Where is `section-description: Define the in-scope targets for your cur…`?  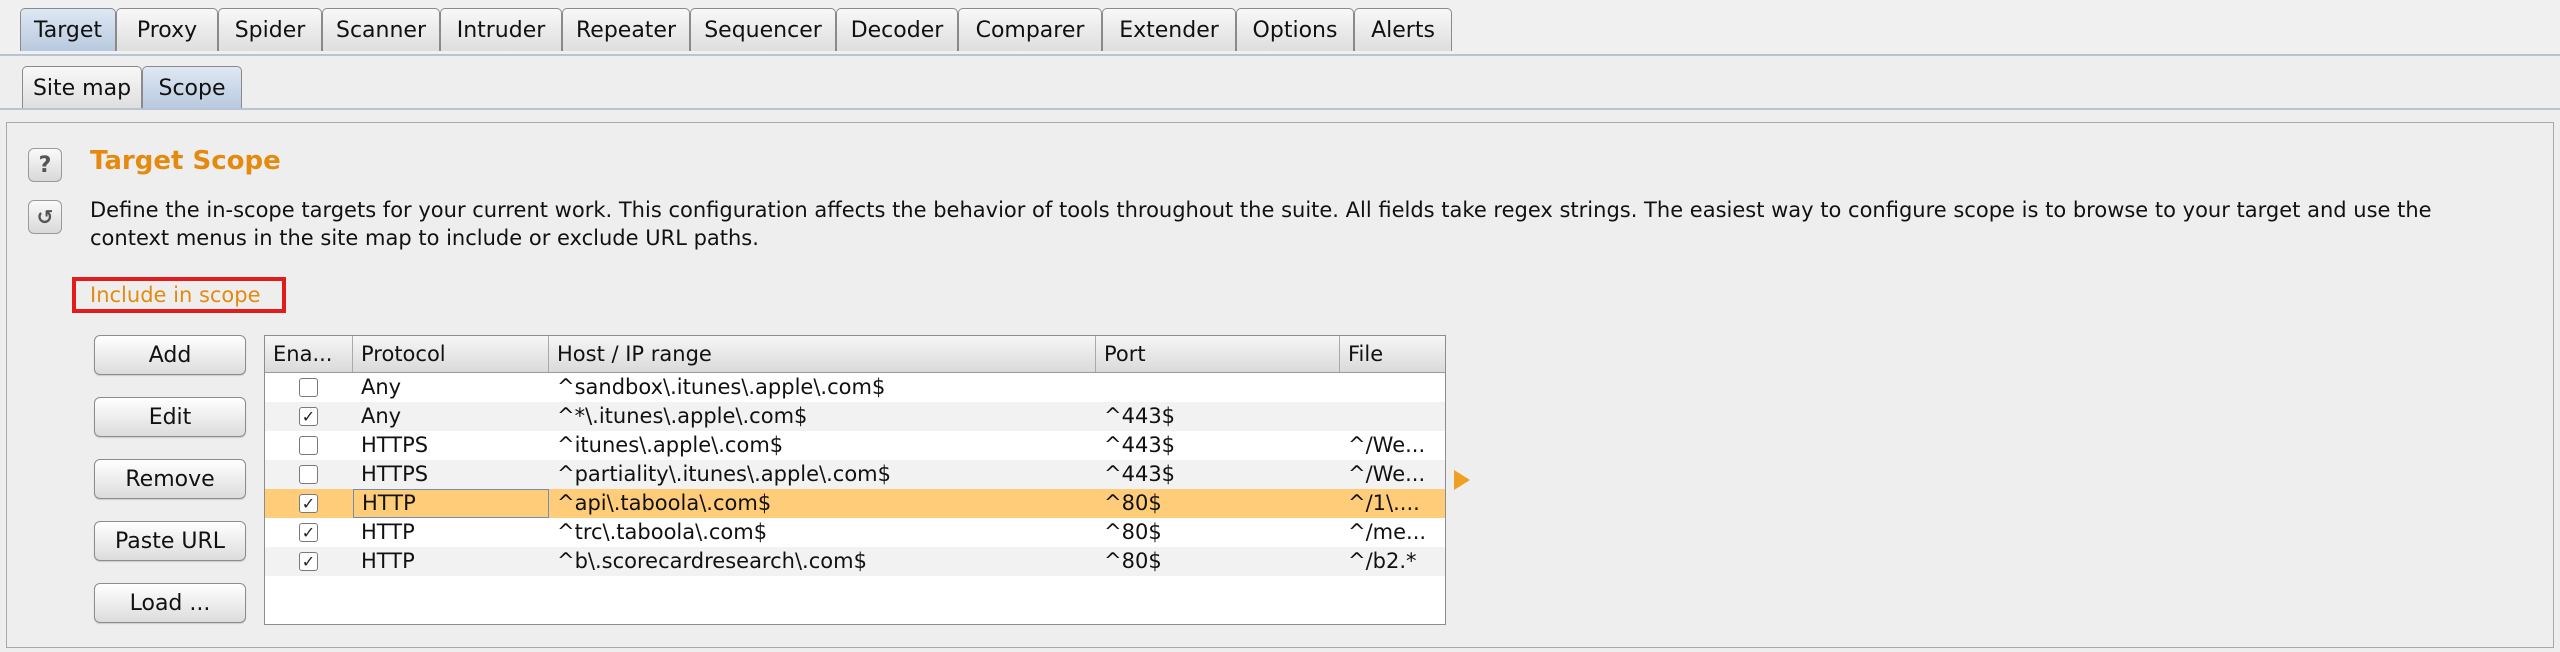 section-description: Define the in-scope targets for your cur… is located at coordinates (1261, 224).